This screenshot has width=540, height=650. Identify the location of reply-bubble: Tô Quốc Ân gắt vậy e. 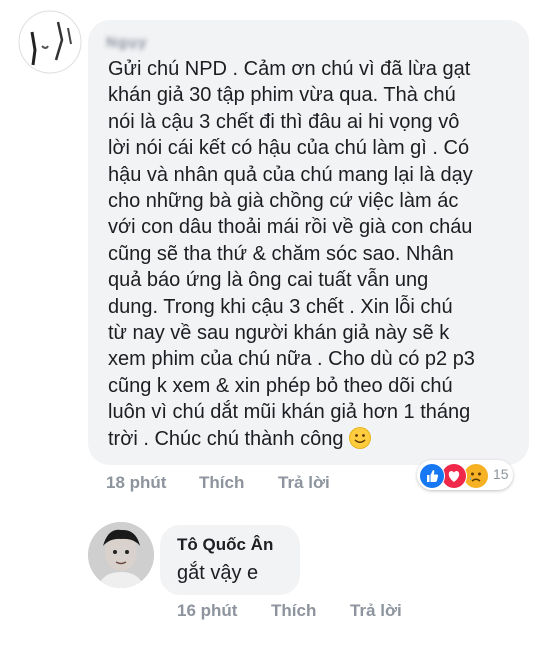
(230, 560).